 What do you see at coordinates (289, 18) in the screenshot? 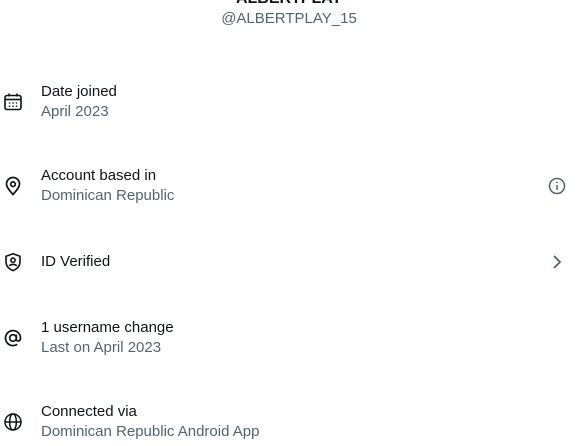
I see `profile-handle: @ALBERTPLAY_15` at bounding box center [289, 18].